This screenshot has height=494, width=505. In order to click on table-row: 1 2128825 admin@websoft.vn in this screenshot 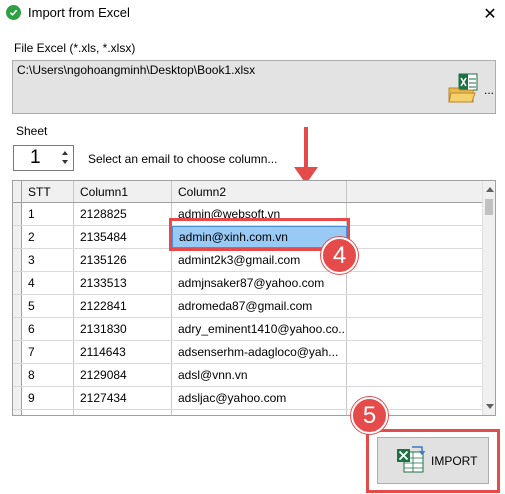, I will do `click(248, 214)`.